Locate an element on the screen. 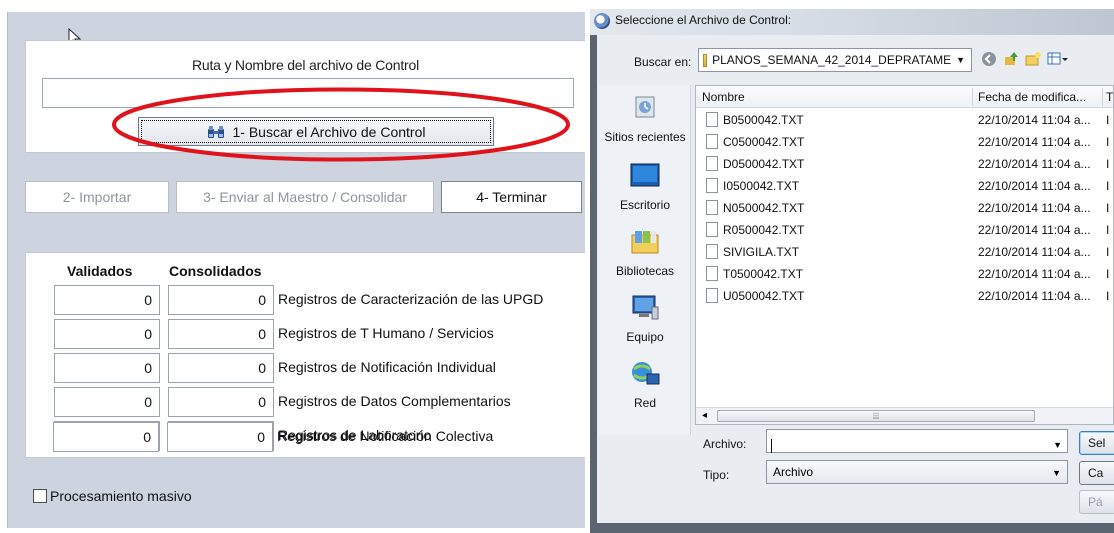 Image resolution: width=1114 pixels, height=533 pixels. seleccionar-button: Sel is located at coordinates (1096, 443).